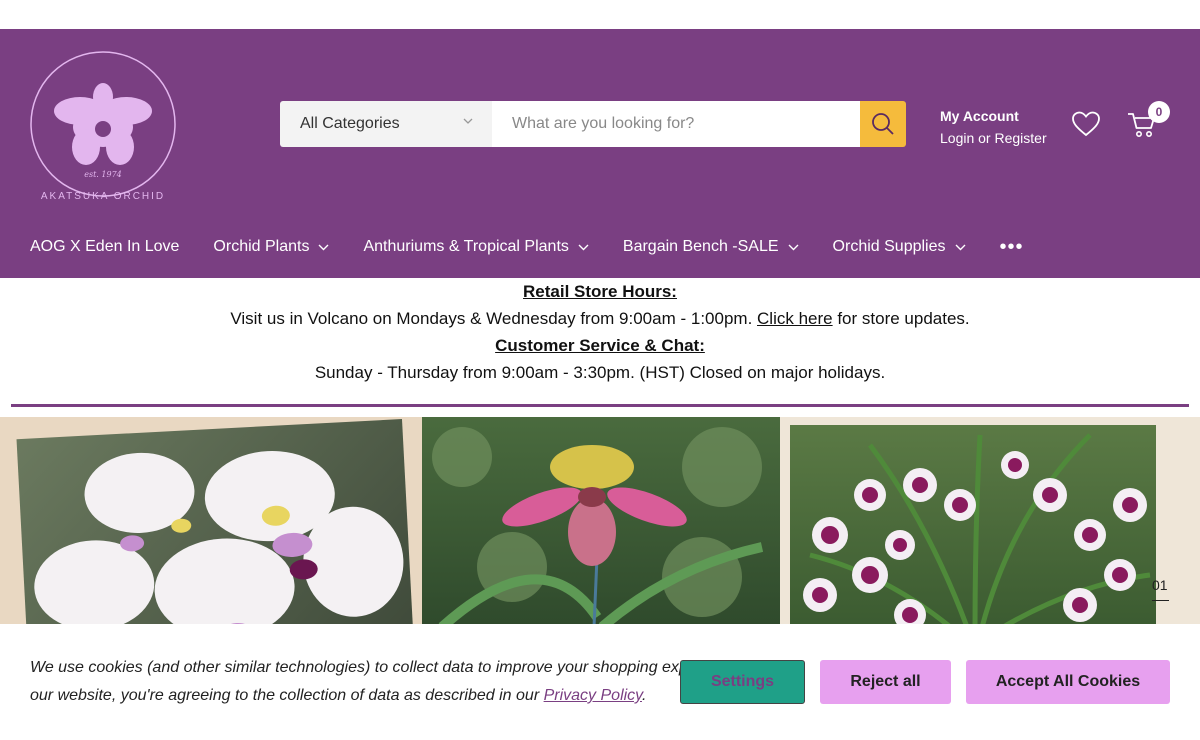  I want to click on nav-item-label: Bargain Bench -SALE, so click(700, 246).